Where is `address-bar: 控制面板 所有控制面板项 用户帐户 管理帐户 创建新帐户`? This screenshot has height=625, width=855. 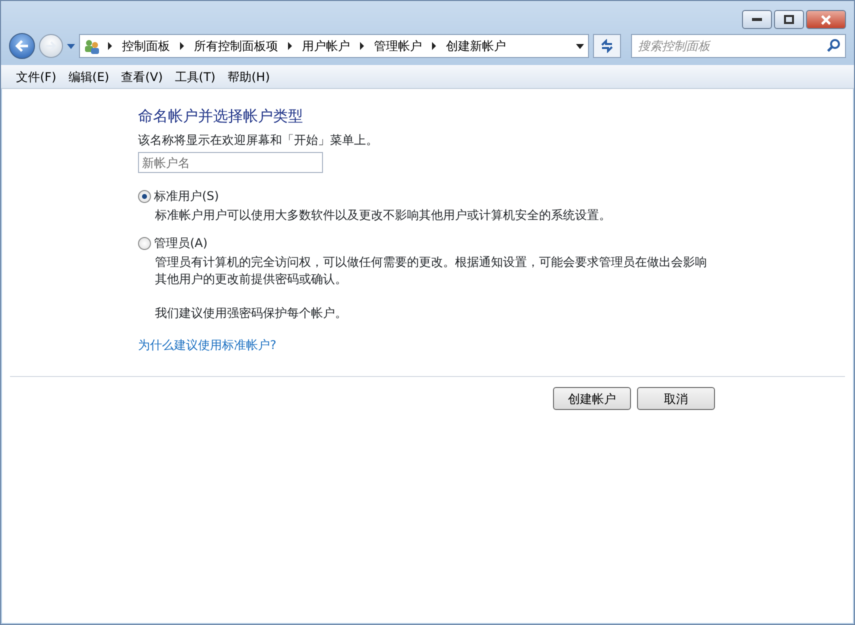
address-bar: 控制面板 所有控制面板项 用户帐户 管理帐户 创建新帐户 is located at coordinates (334, 46).